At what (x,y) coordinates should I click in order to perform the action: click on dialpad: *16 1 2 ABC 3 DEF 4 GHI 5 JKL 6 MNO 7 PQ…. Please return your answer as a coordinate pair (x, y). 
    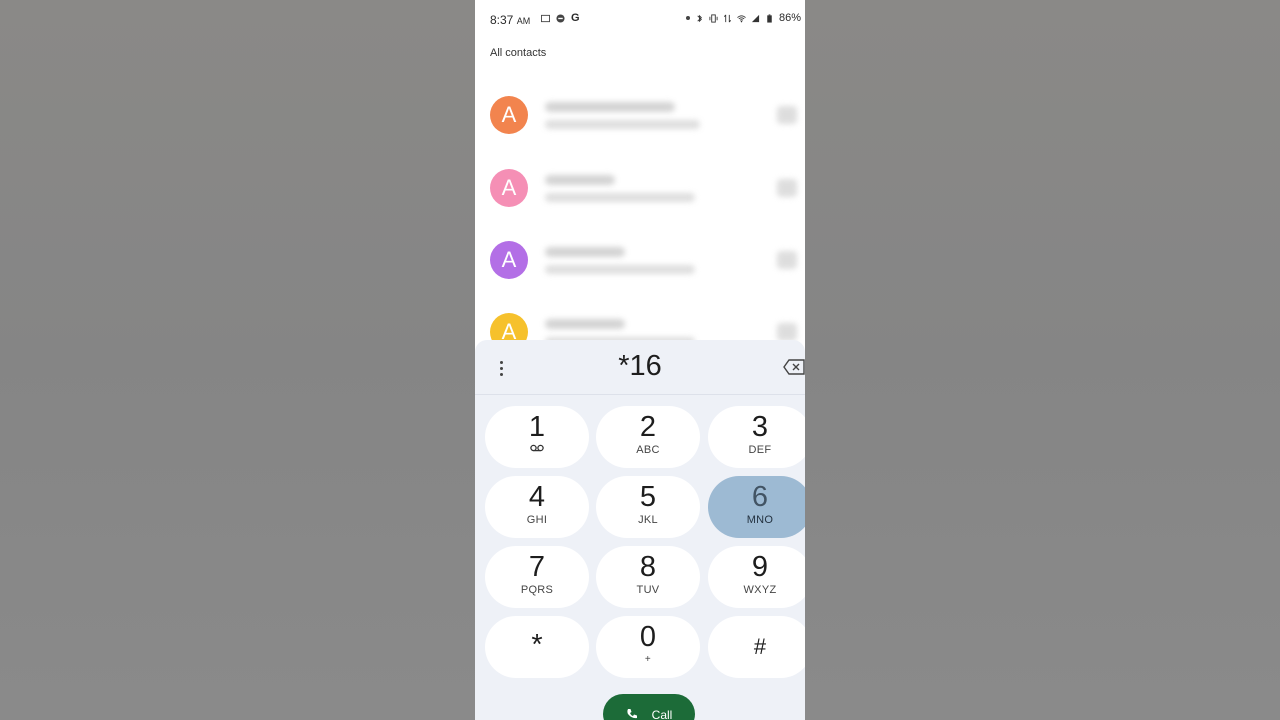
    Looking at the image, I should click on (640, 530).